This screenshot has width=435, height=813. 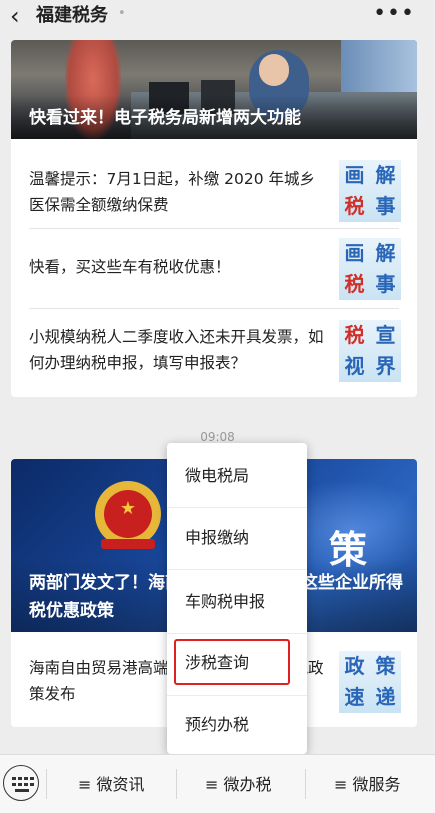 What do you see at coordinates (21, 783) in the screenshot?
I see `keyboard-icon` at bounding box center [21, 783].